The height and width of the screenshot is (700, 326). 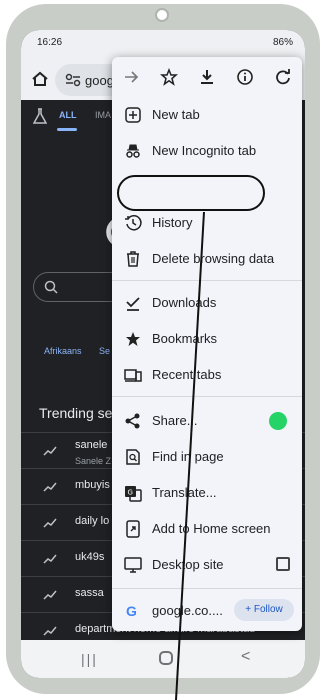 What do you see at coordinates (245, 657) in the screenshot?
I see `back-icon: <` at bounding box center [245, 657].